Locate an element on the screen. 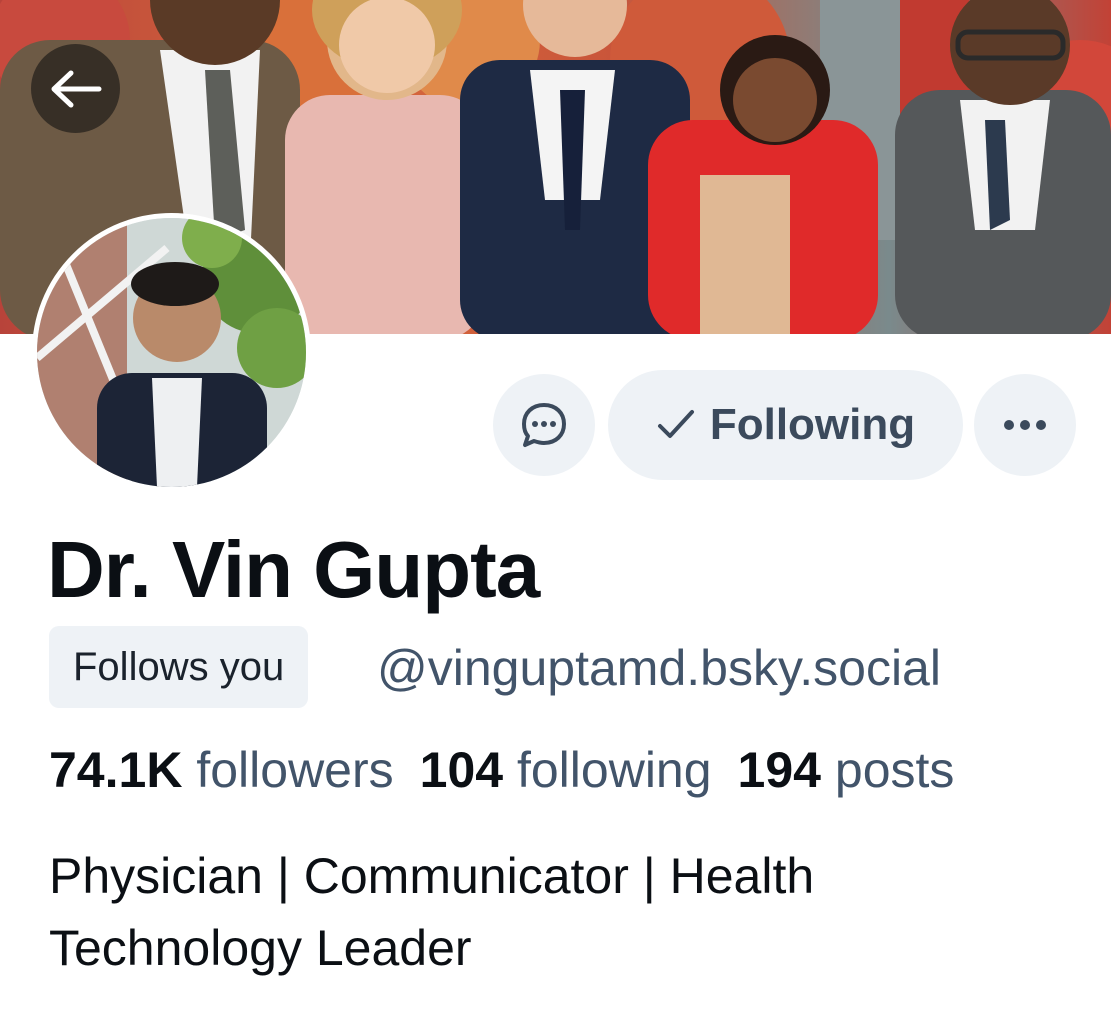 The image size is (1111, 1029). posts-stat: 194 posts is located at coordinates (846, 770).